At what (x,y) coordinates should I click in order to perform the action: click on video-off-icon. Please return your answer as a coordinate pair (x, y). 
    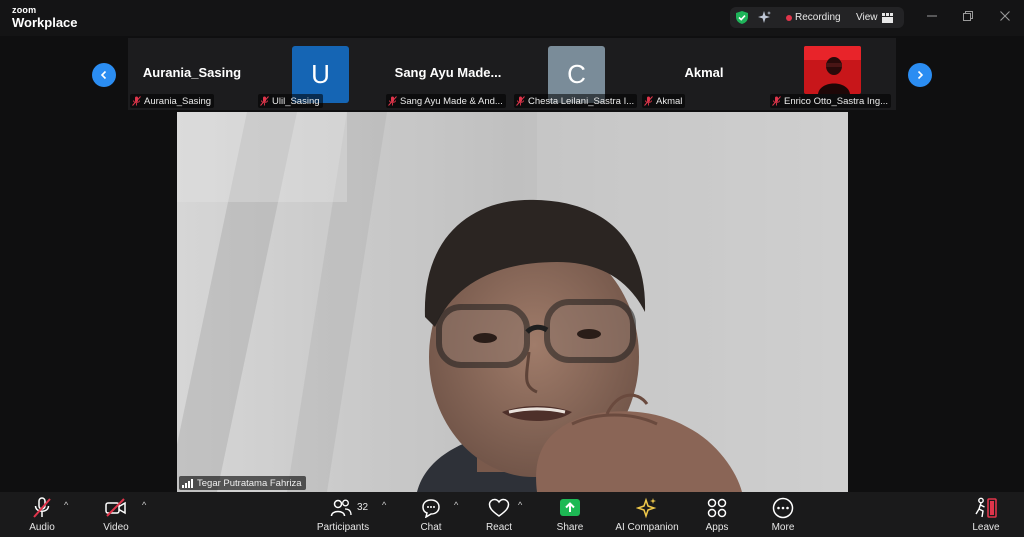
    Looking at the image, I should click on (115, 507).